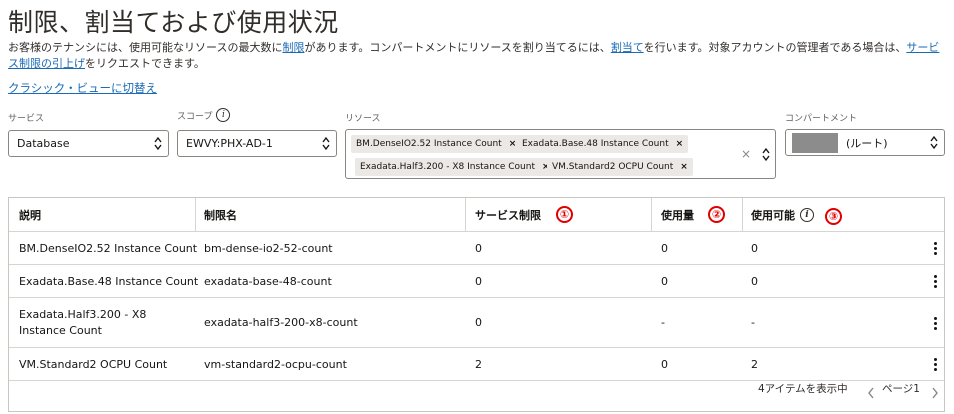  Describe the element at coordinates (30, 214) in the screenshot. I see `header-description: 説明` at that location.